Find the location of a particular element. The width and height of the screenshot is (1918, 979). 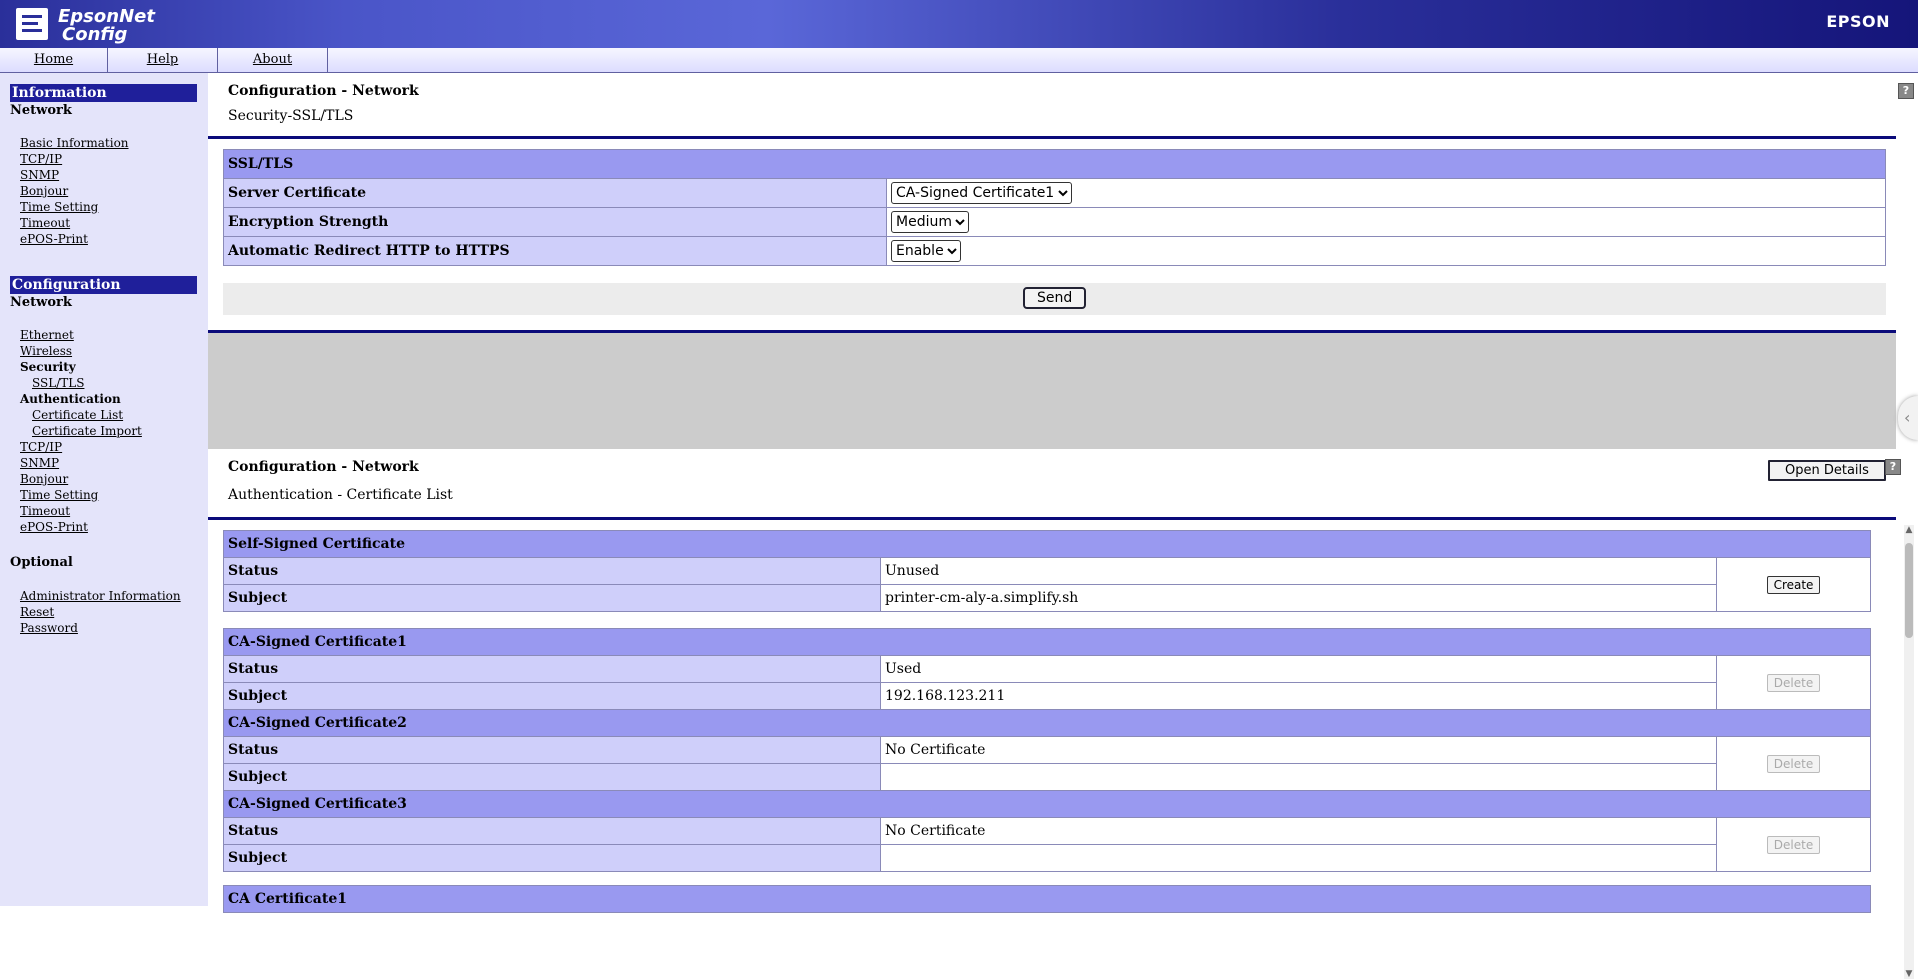

scroll-up-icon: ▲ is located at coordinates (1909, 530).